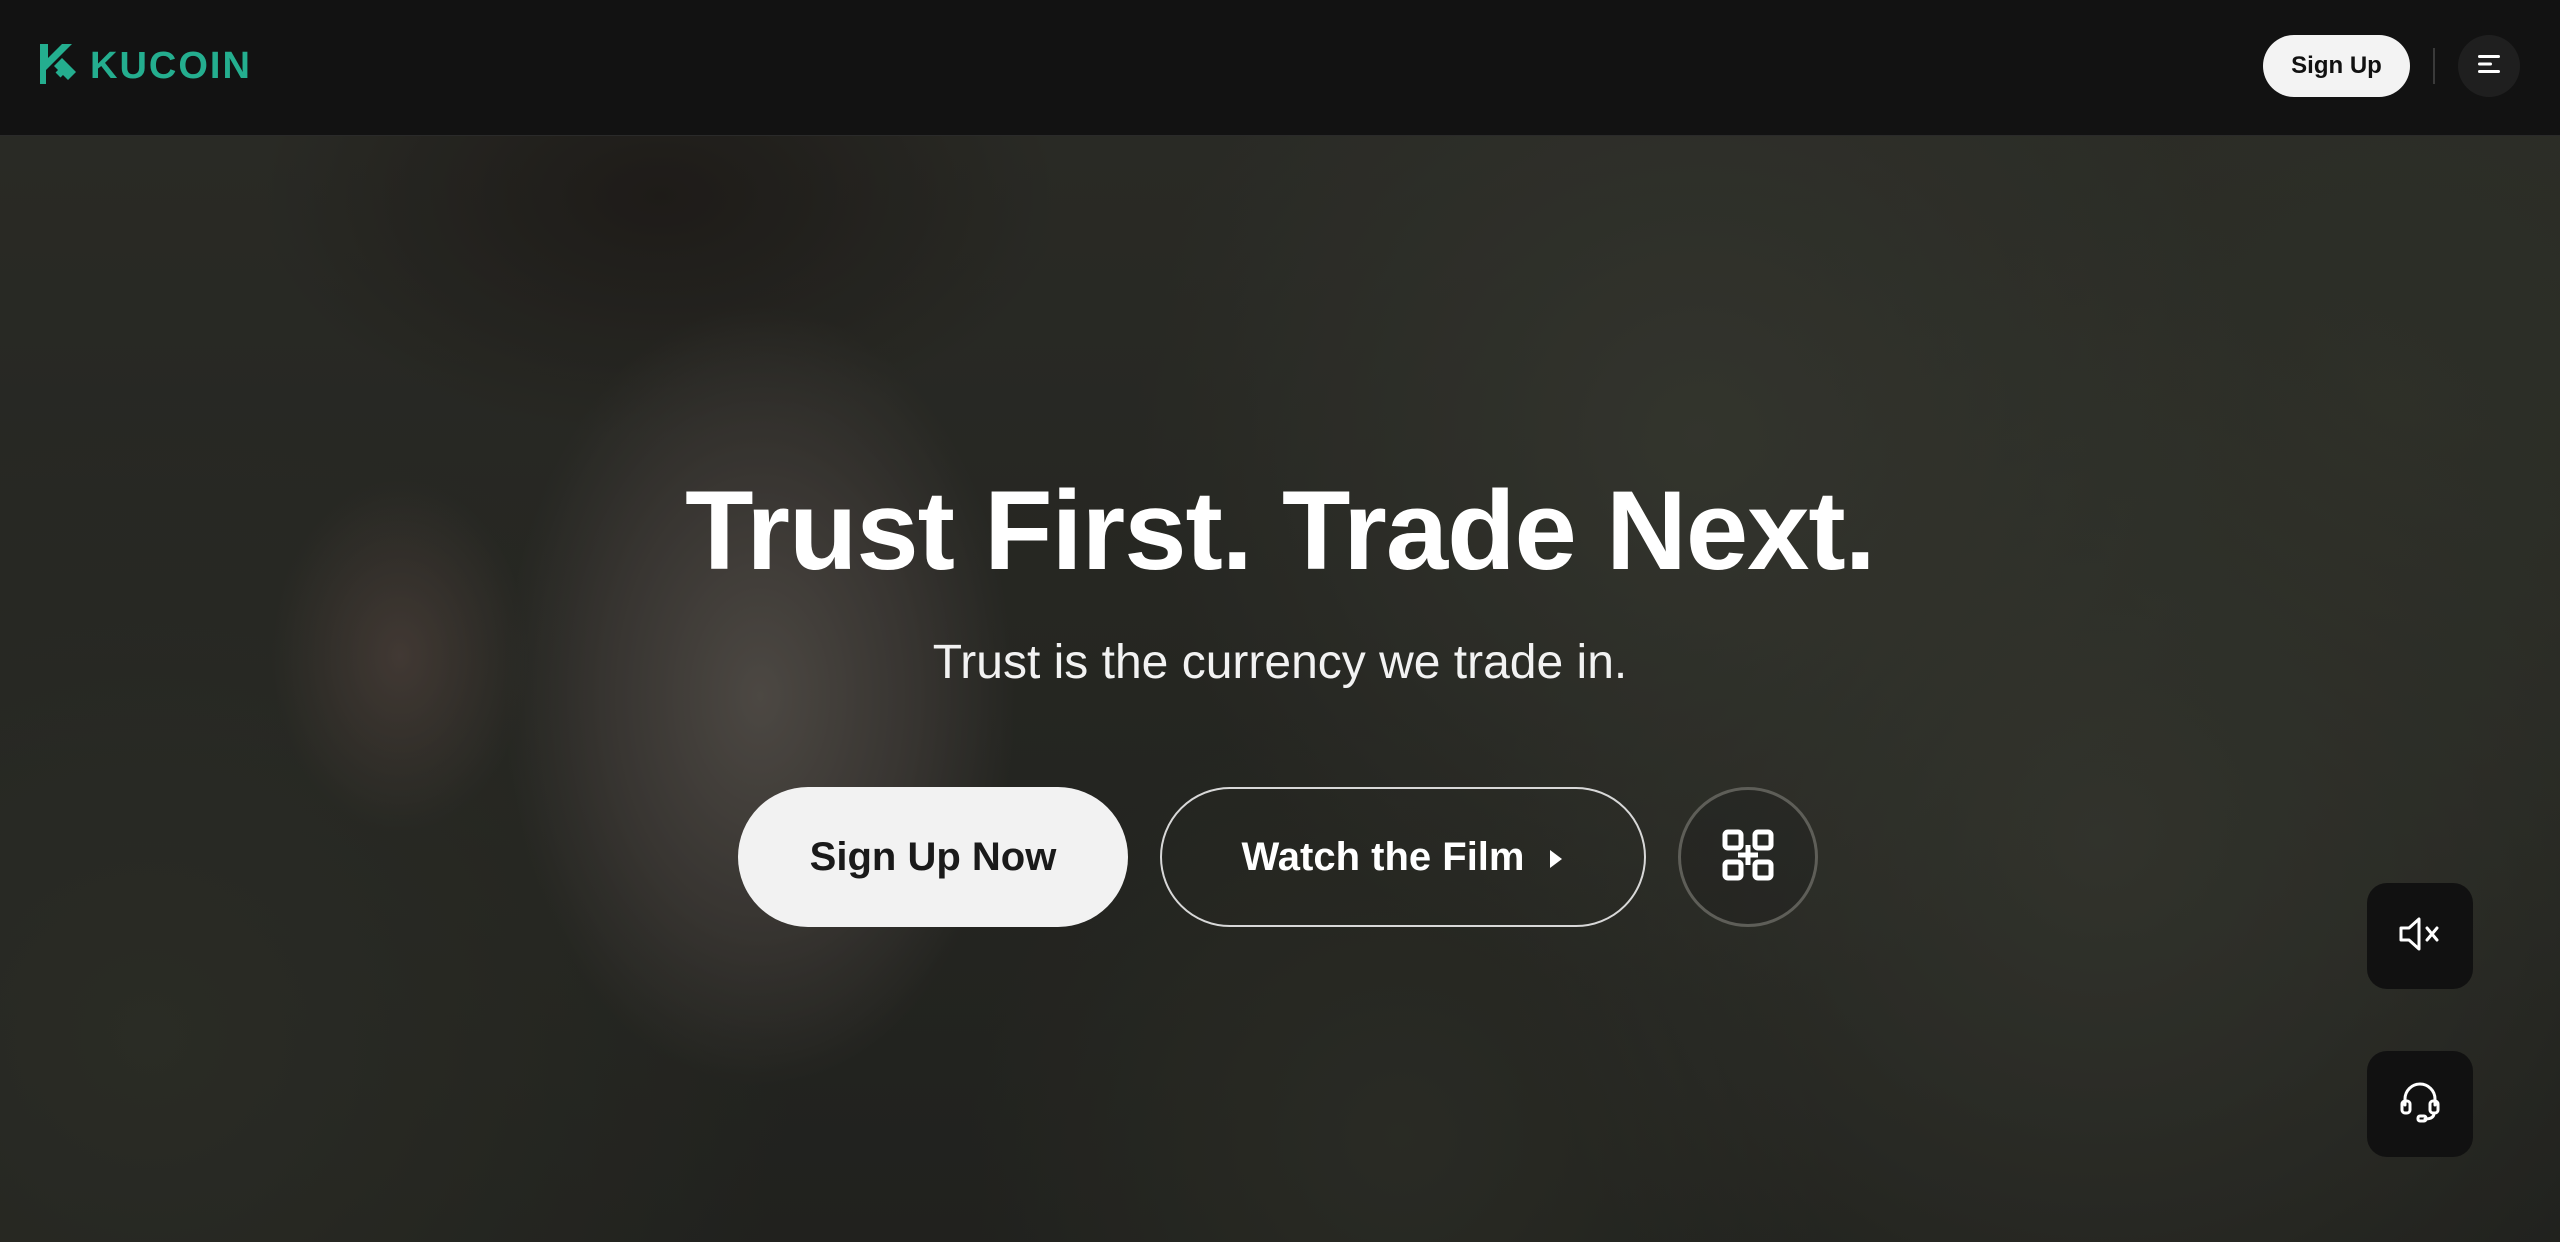 The image size is (2560, 1242). Describe the element at coordinates (2336, 66) in the screenshot. I see `sign-up-button: Sign Up` at that location.